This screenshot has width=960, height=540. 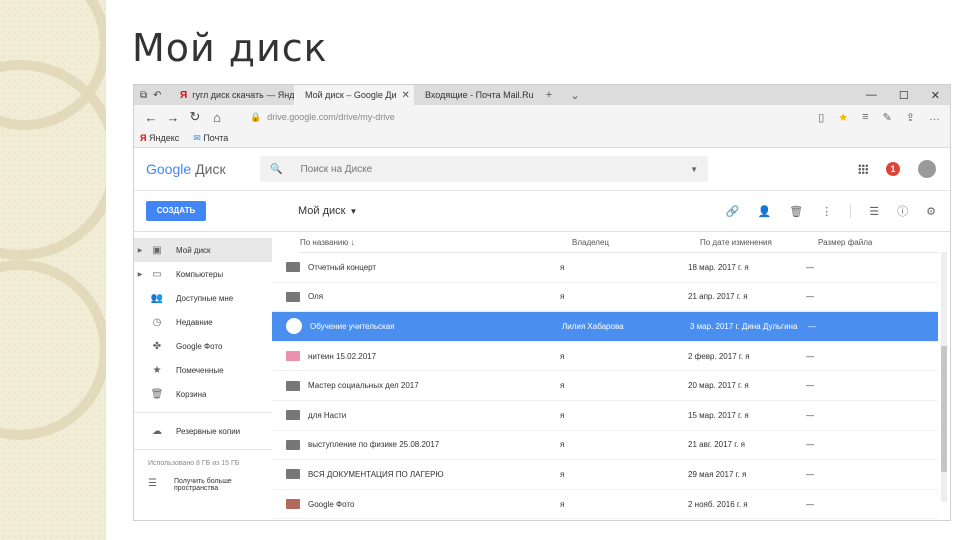 I want to click on back-tab-icon: ↶, so click(x=157, y=95).